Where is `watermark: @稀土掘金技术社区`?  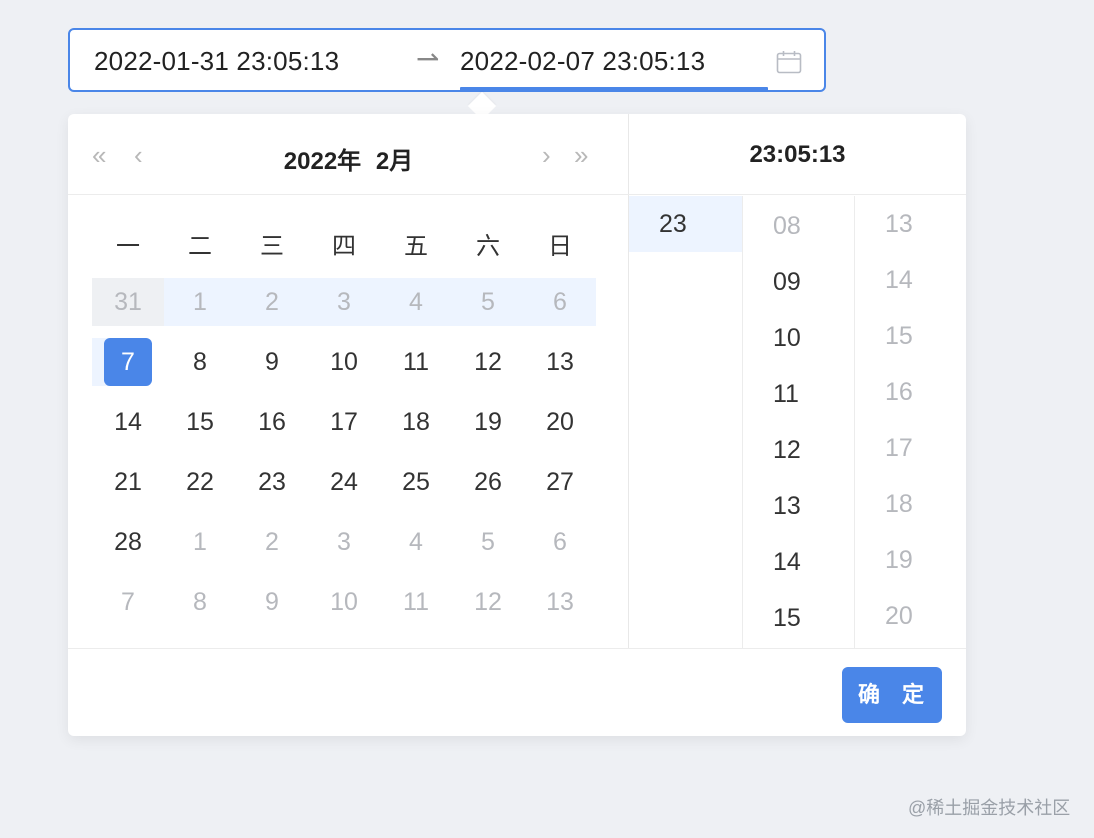
watermark: @稀土掘金技术社区 is located at coordinates (989, 808).